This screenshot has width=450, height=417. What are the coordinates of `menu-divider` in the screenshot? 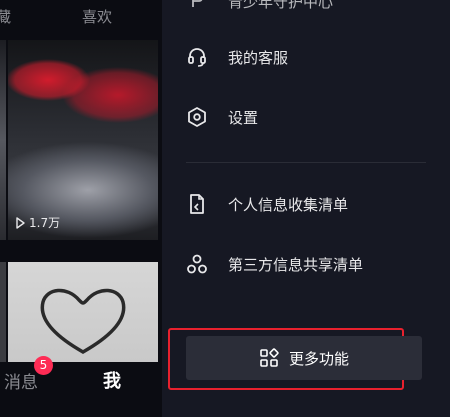 It's located at (306, 162).